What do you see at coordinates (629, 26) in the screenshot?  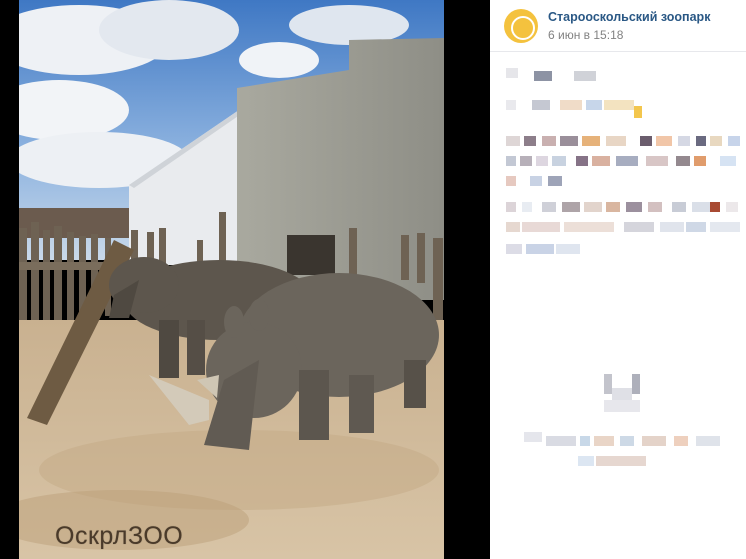 I see `author-block: Старооскольский зоопарк 6 июн в 15:18` at bounding box center [629, 26].